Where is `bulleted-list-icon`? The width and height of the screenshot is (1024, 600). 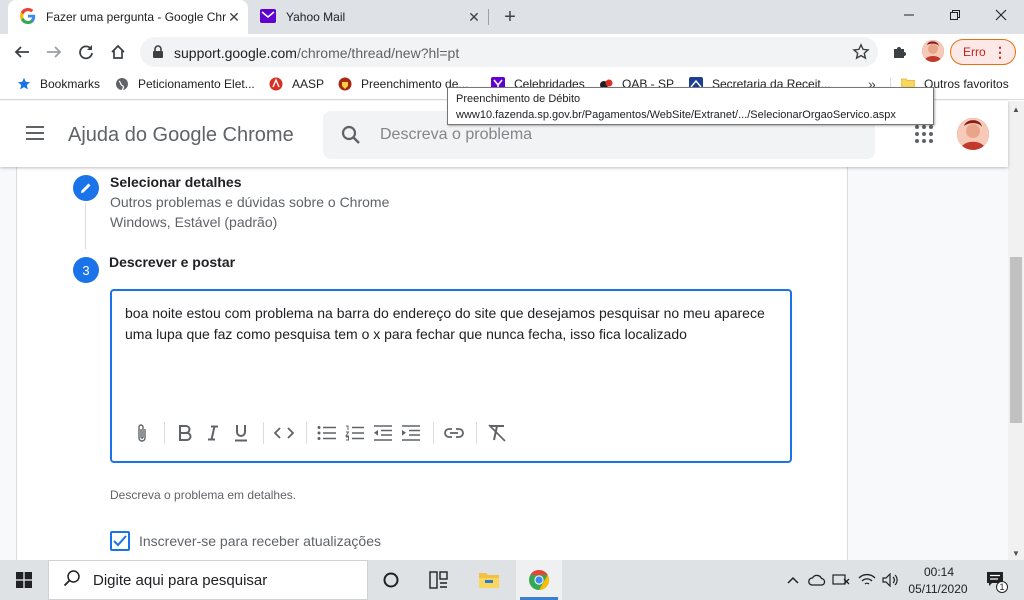 bulleted-list-icon is located at coordinates (327, 433).